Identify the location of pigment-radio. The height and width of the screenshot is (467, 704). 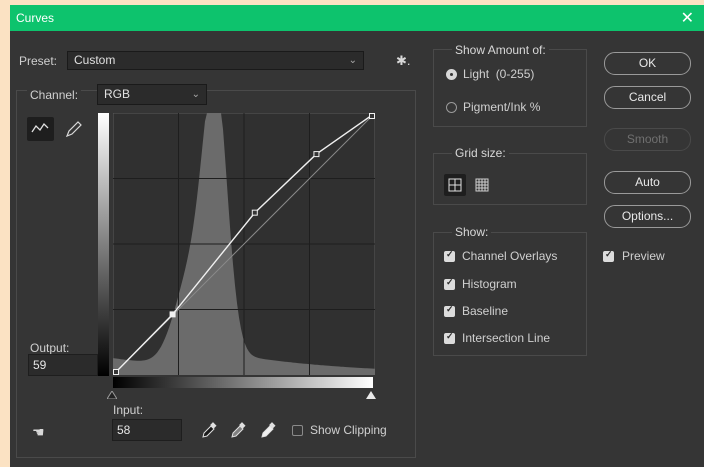
(451, 107).